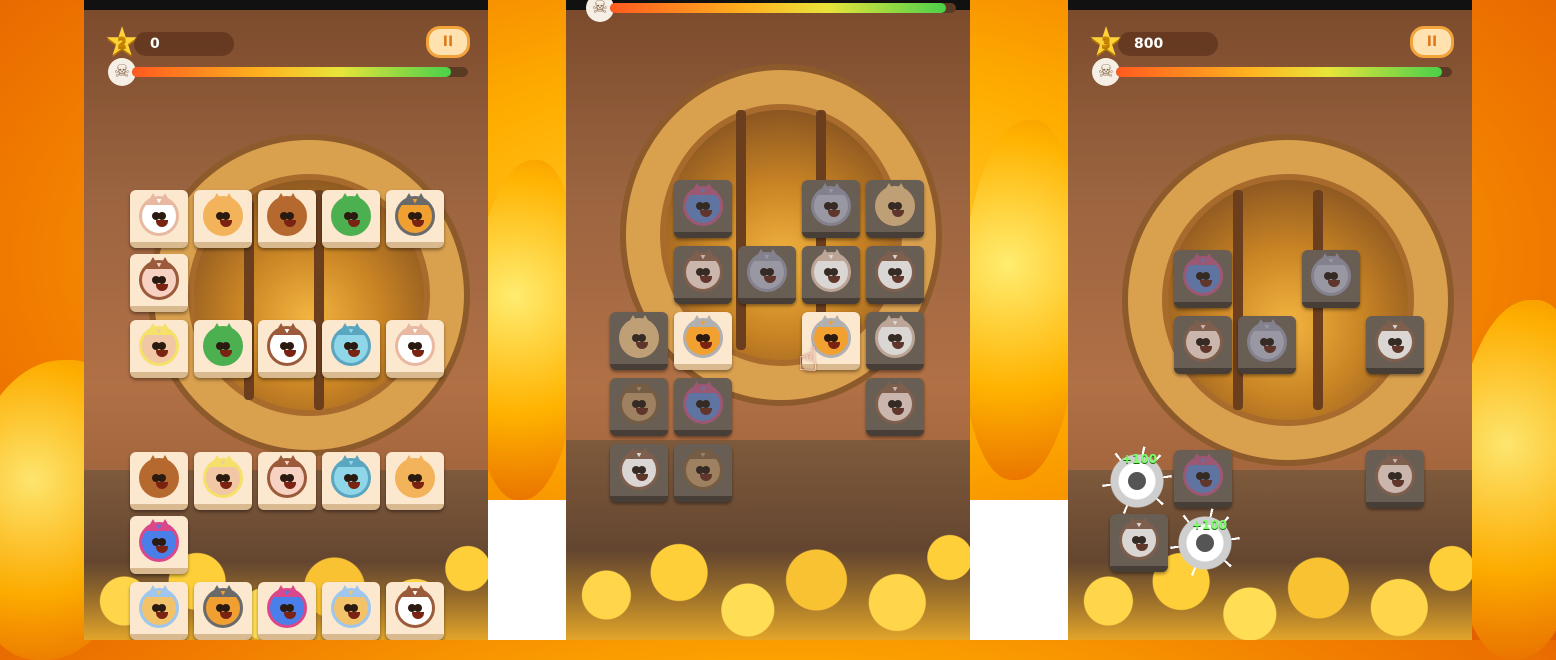 This screenshot has width=1556, height=660. I want to click on white-floor-area, so click(525, 570).